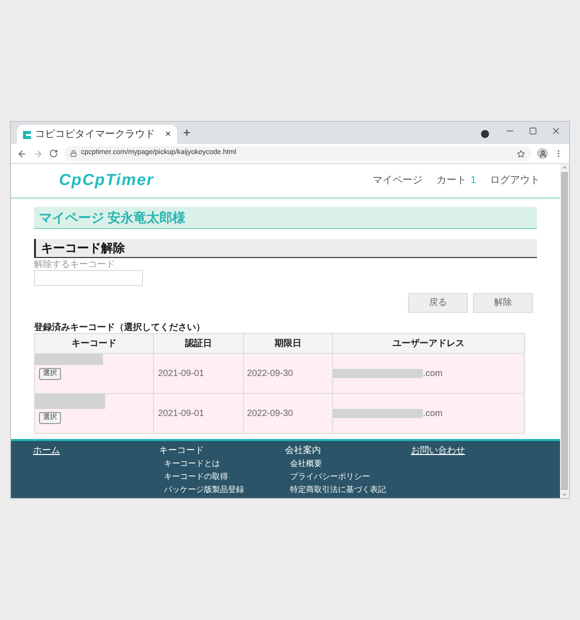 This screenshot has height=620, width=580. Describe the element at coordinates (224, 489) in the screenshot. I see `footer-link: パッケージ版製品登録` at that location.